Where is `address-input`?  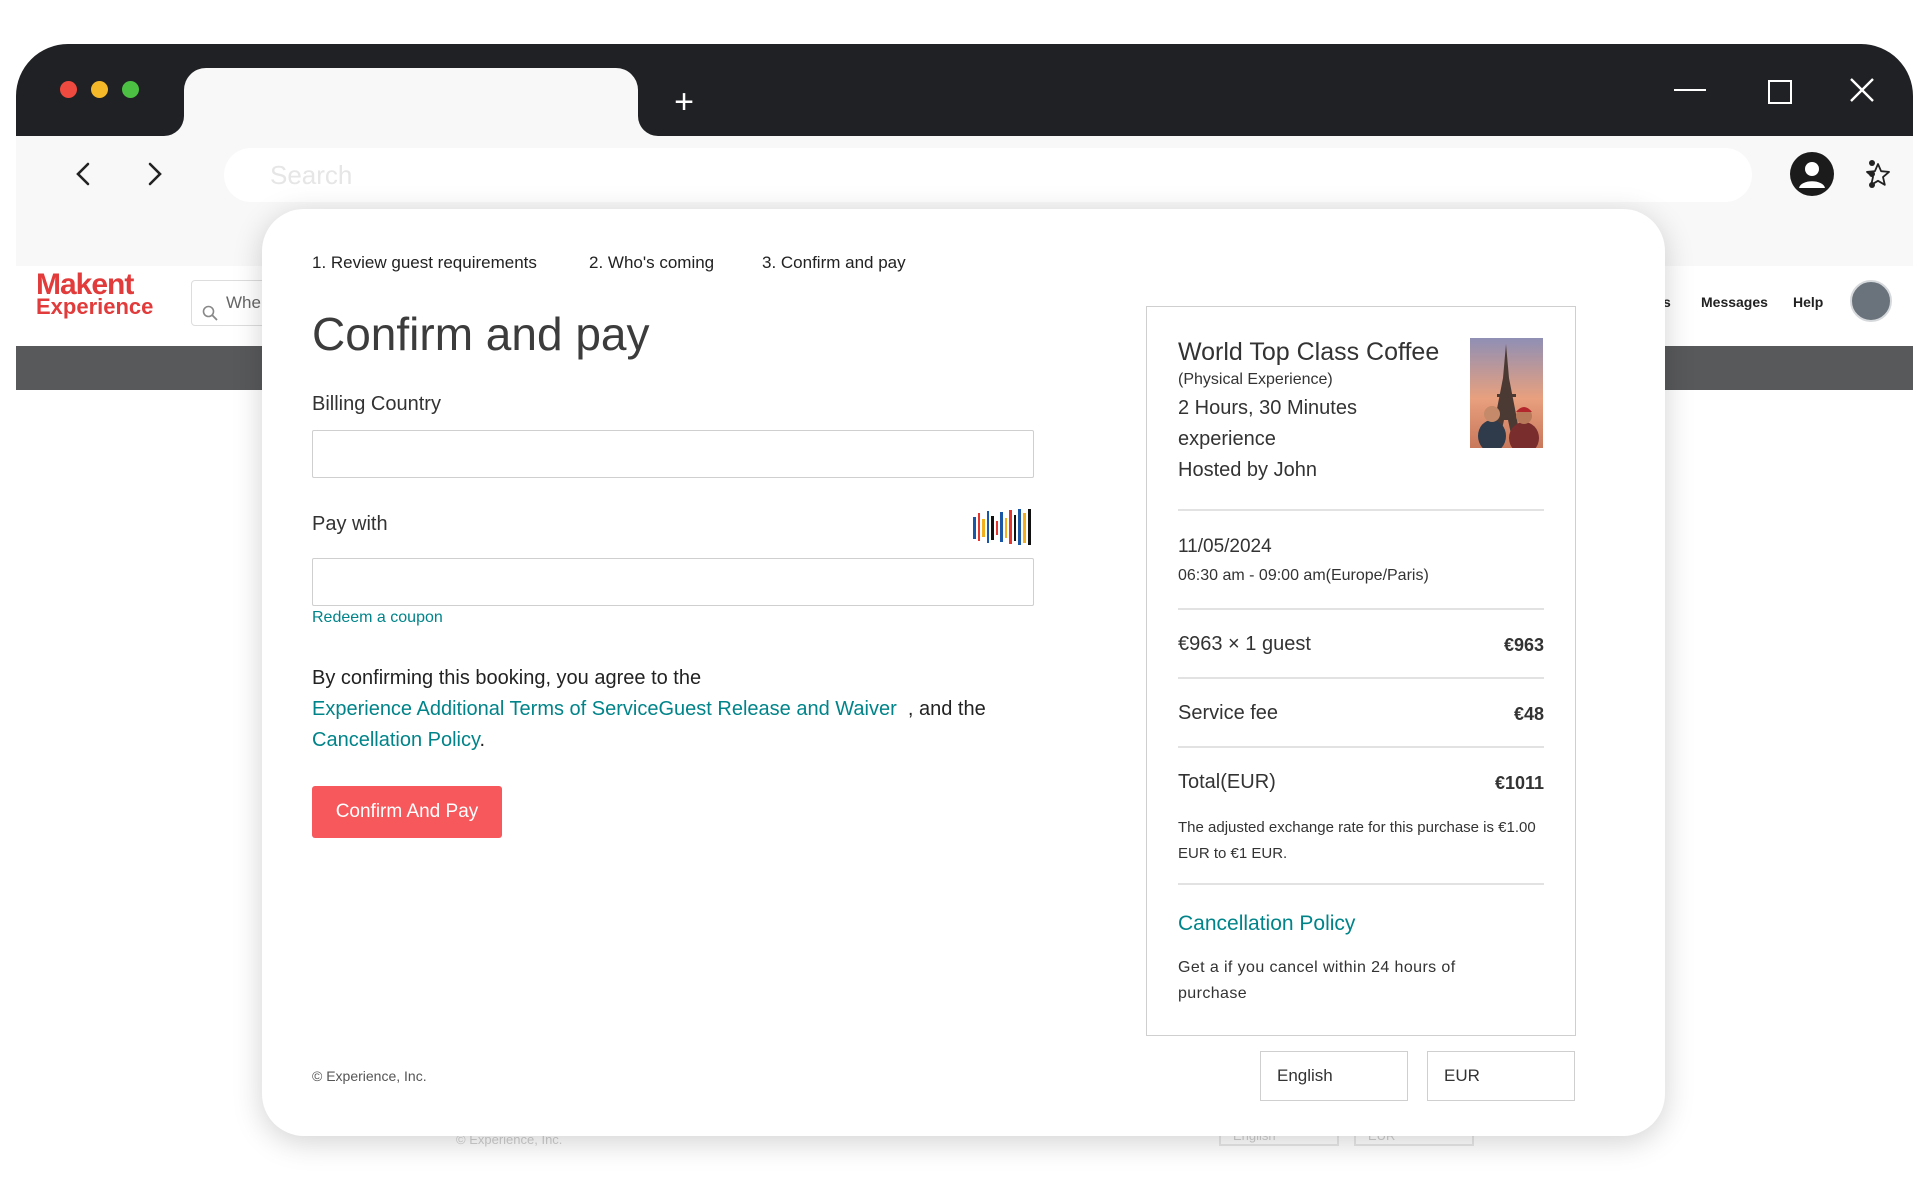 address-input is located at coordinates (920, 175).